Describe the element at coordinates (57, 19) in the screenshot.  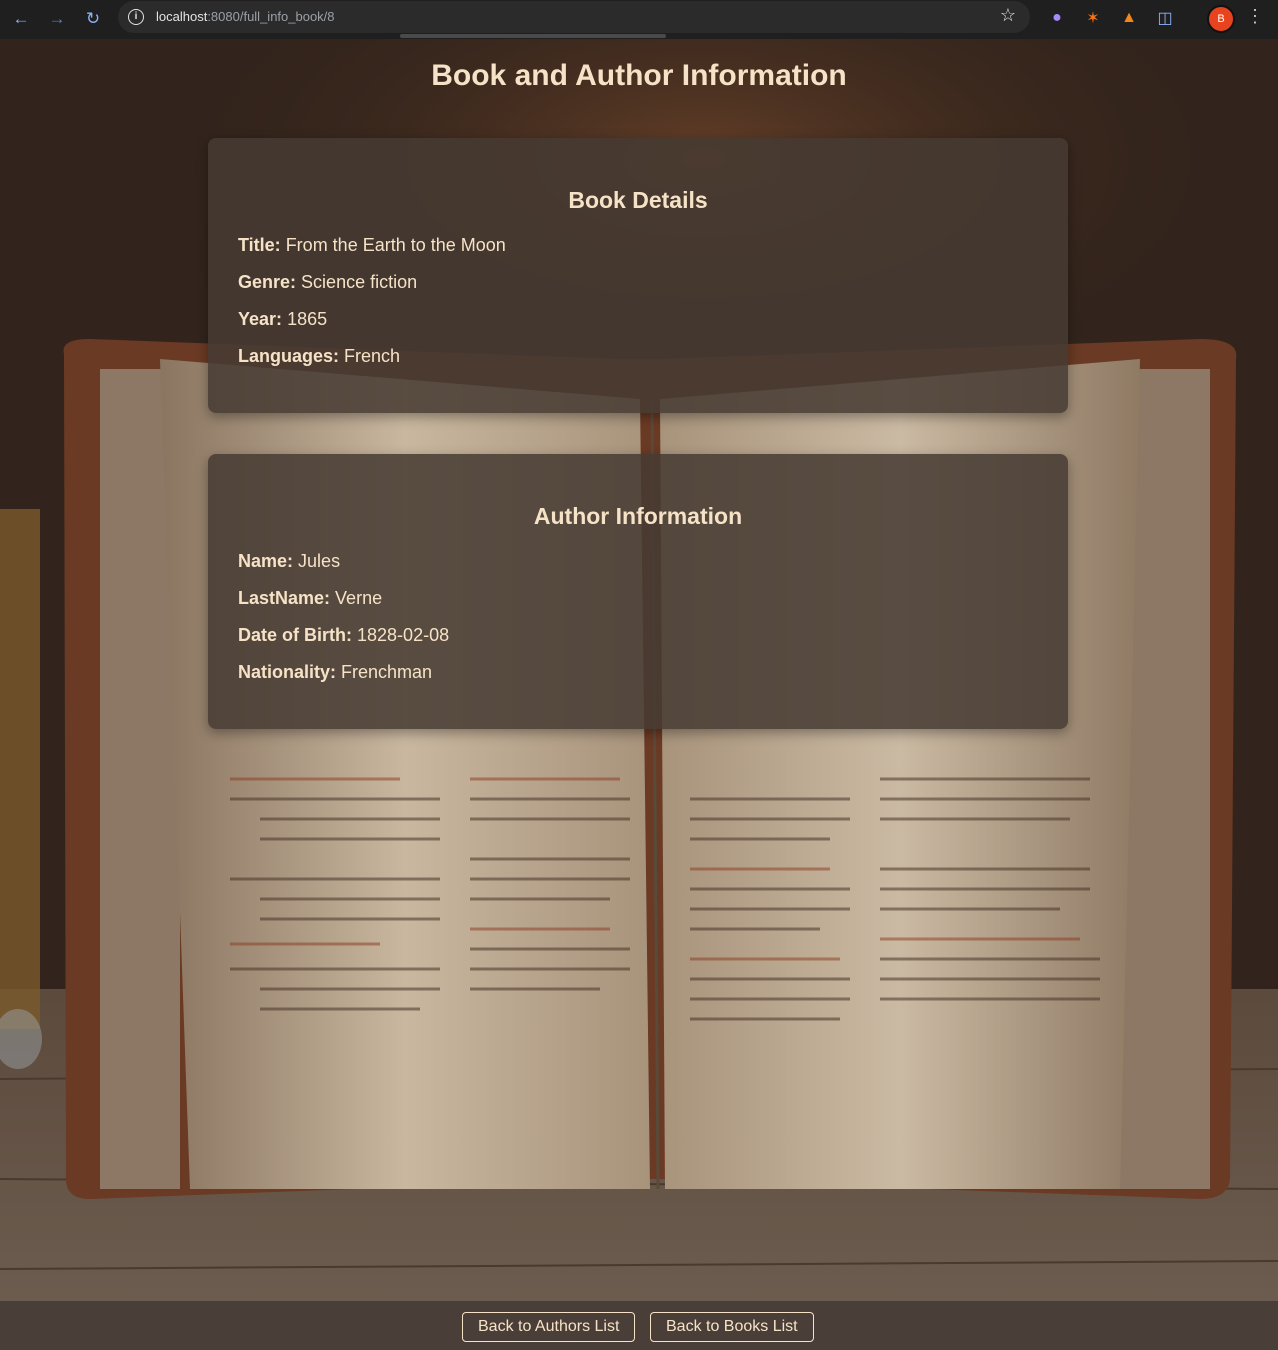
I see `forward-arrow-icon: →` at that location.